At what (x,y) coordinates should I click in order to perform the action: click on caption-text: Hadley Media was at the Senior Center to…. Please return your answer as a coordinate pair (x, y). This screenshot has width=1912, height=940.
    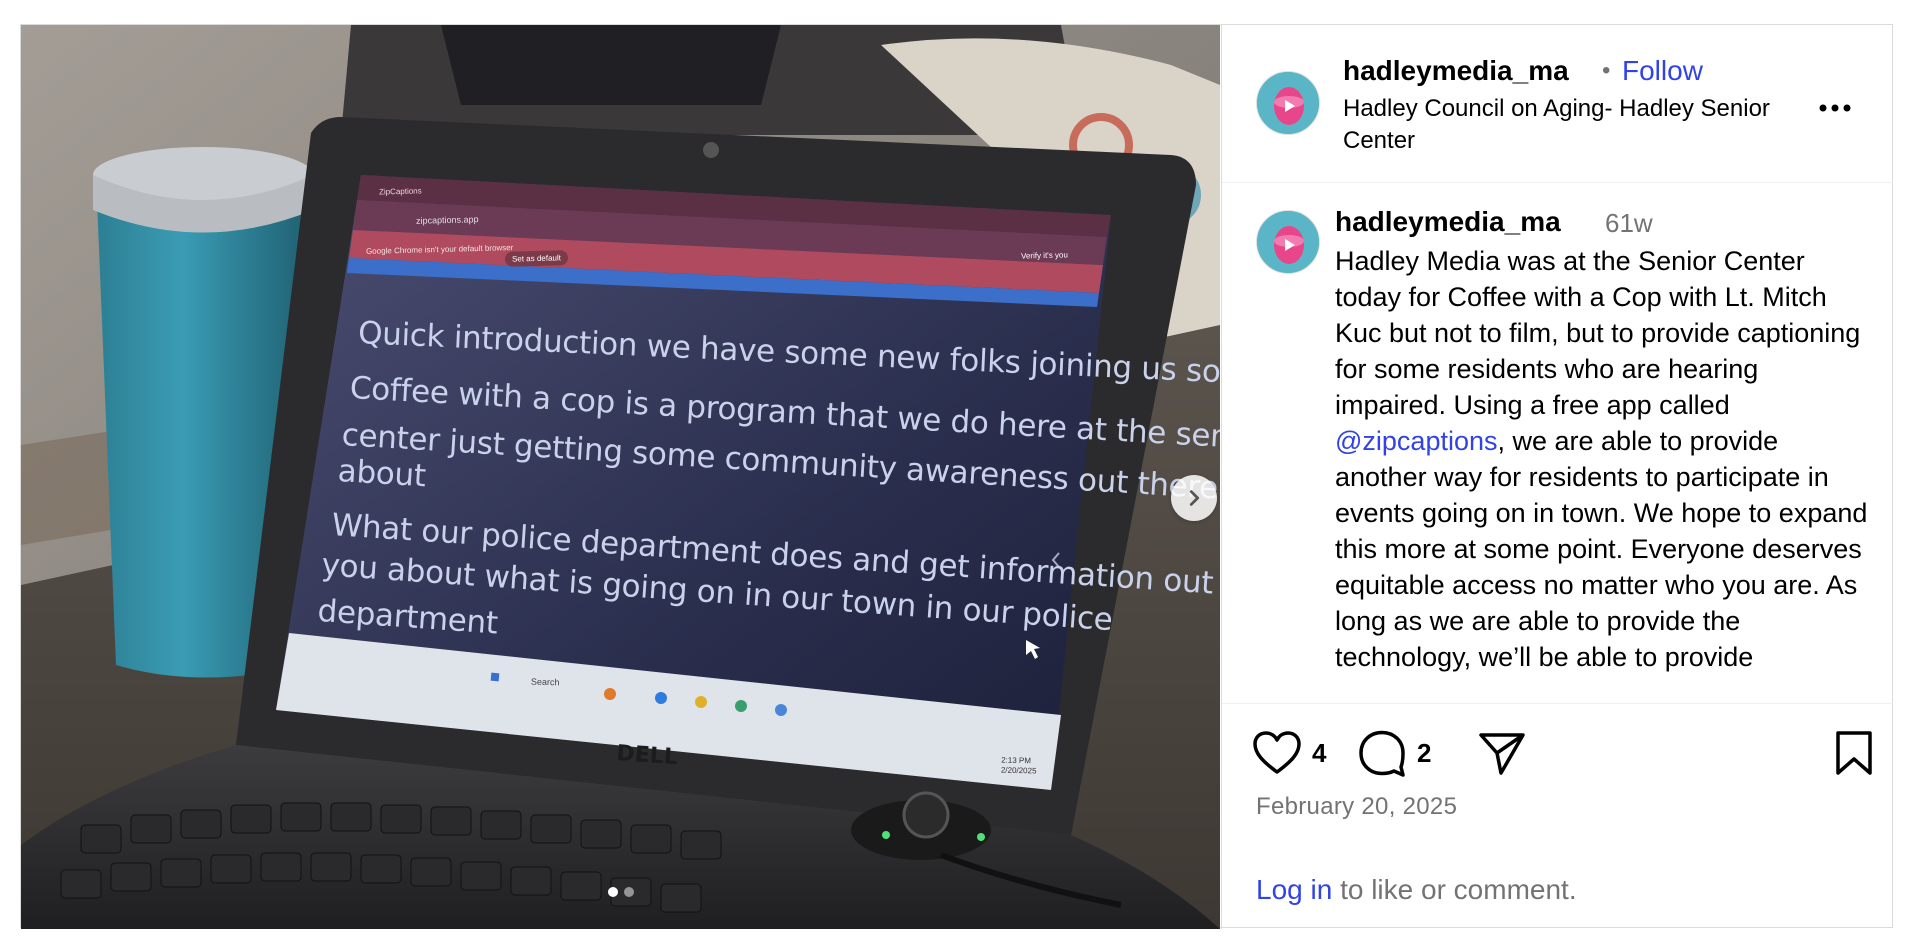
    Looking at the image, I should click on (1605, 459).